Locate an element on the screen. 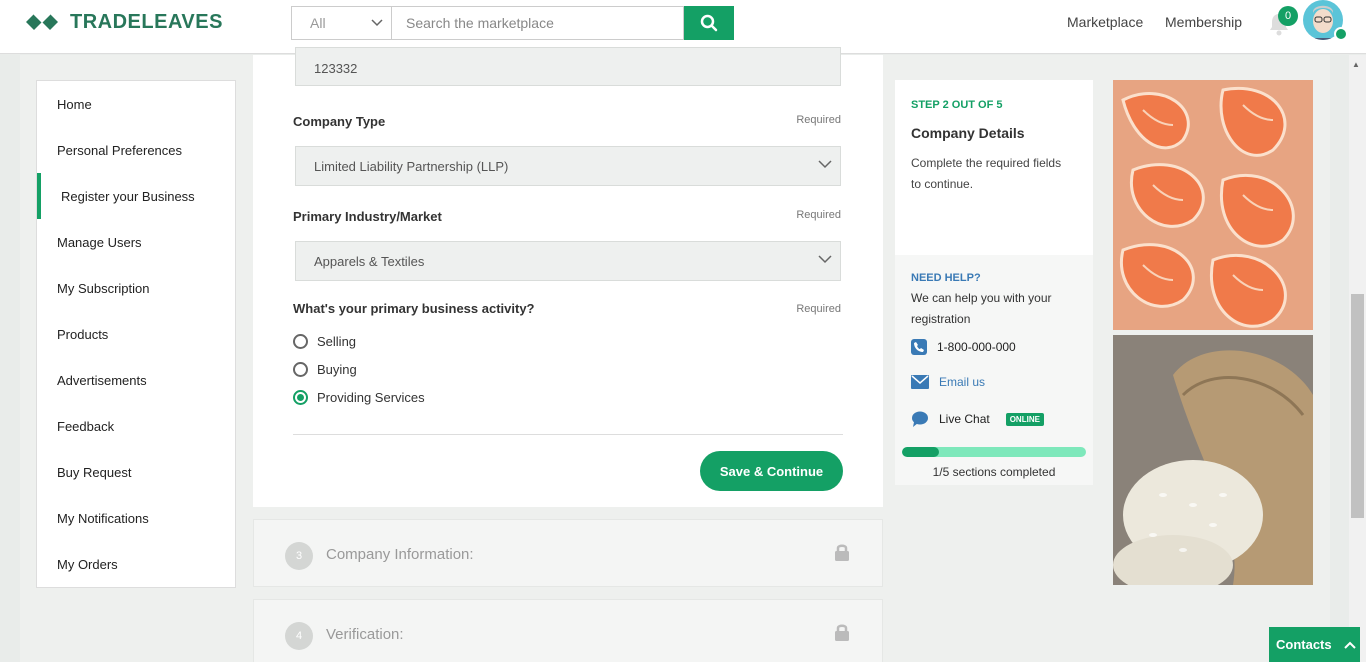 This screenshot has height=662, width=1366. notification-count-badge: 0 is located at coordinates (1288, 16).